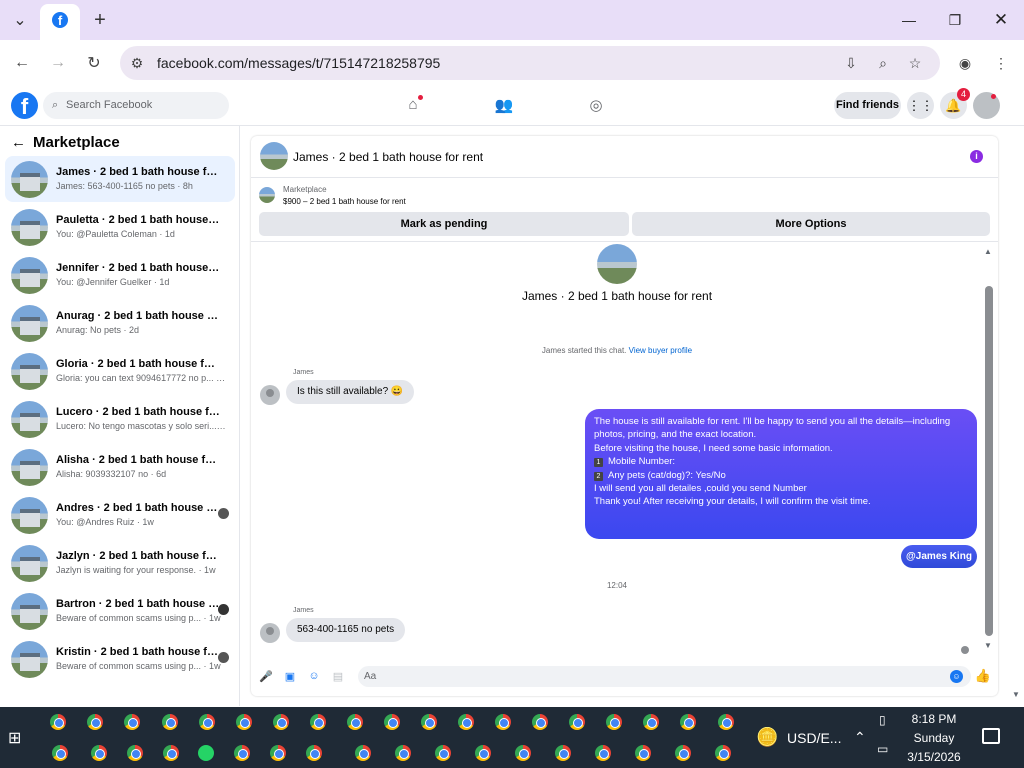  I want to click on tablet-mode-icon: ▯, so click(882, 720).